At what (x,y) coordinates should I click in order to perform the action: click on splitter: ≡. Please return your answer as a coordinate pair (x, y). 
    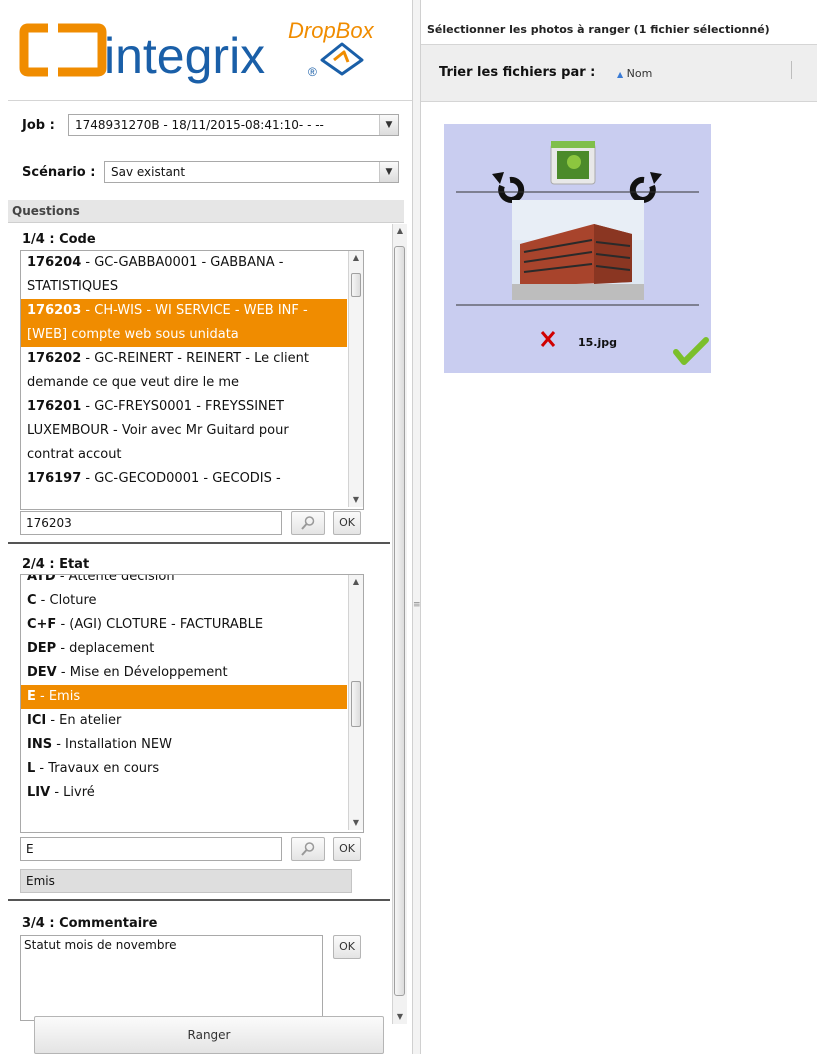
    Looking at the image, I should click on (416, 527).